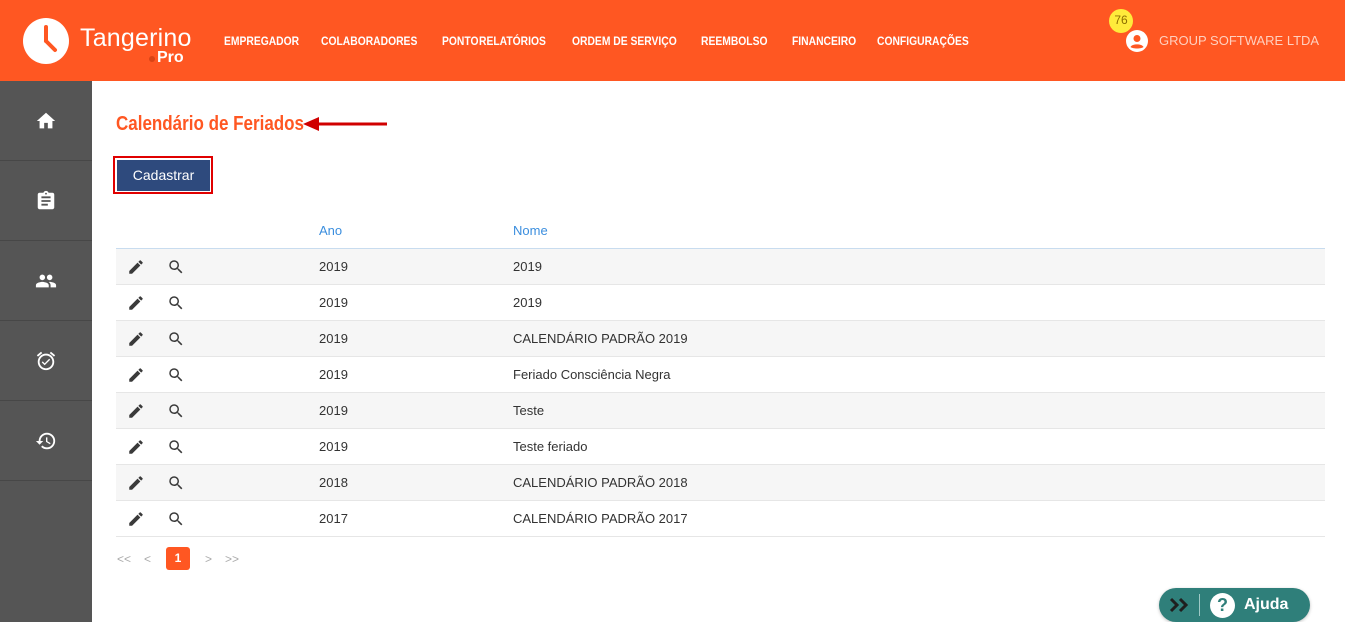 The image size is (1345, 622). I want to click on column-header-ano: Ano, so click(330, 230).